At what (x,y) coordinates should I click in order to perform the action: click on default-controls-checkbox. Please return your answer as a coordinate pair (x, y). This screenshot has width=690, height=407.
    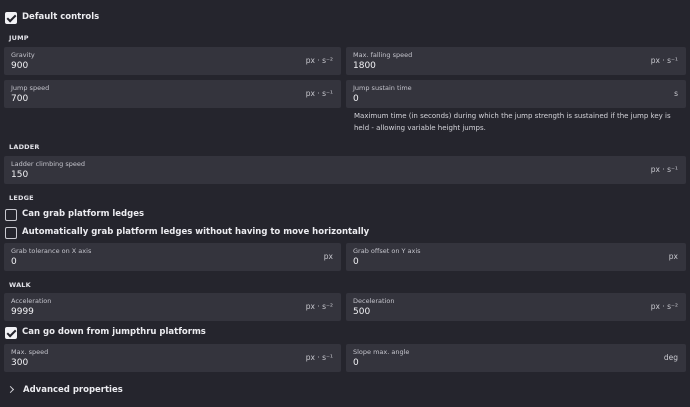
    Looking at the image, I should click on (11, 18).